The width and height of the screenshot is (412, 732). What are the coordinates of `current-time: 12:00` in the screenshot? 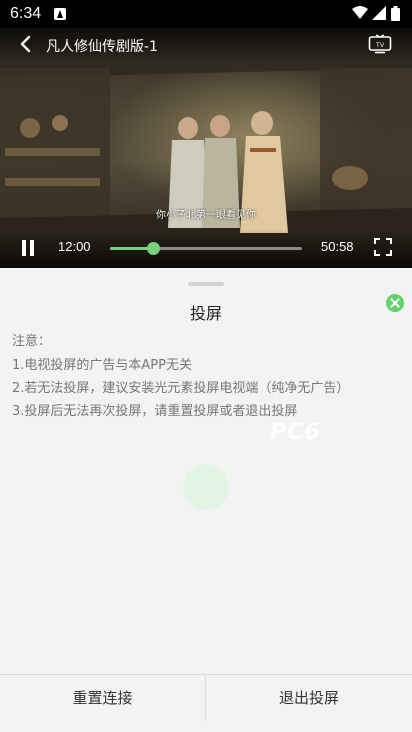 It's located at (74, 246).